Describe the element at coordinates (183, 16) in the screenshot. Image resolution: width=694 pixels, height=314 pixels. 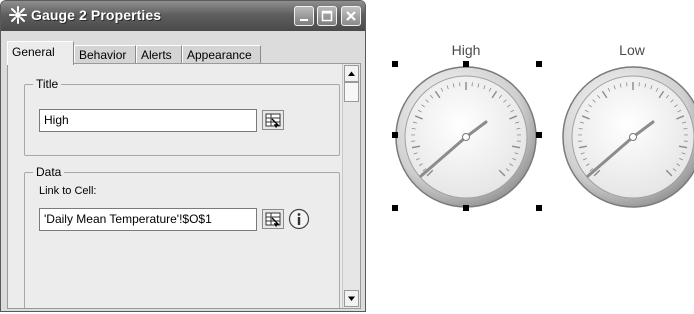
I see `title-bar: Gauge 2 Properties` at that location.